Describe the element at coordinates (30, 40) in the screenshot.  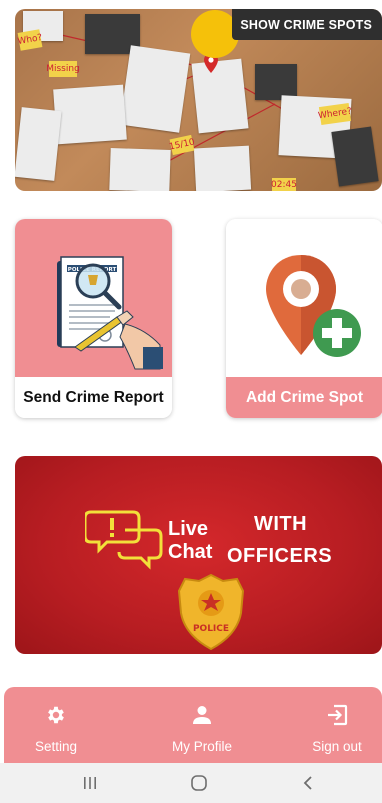
I see `sticky-note: Who?` at that location.